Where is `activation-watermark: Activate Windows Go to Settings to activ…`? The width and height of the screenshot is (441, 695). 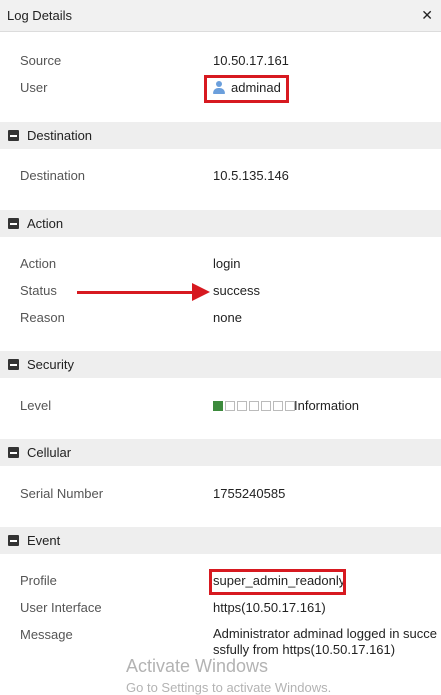
activation-watermark: Activate Windows Go to Settings to activ… is located at coordinates (228, 675).